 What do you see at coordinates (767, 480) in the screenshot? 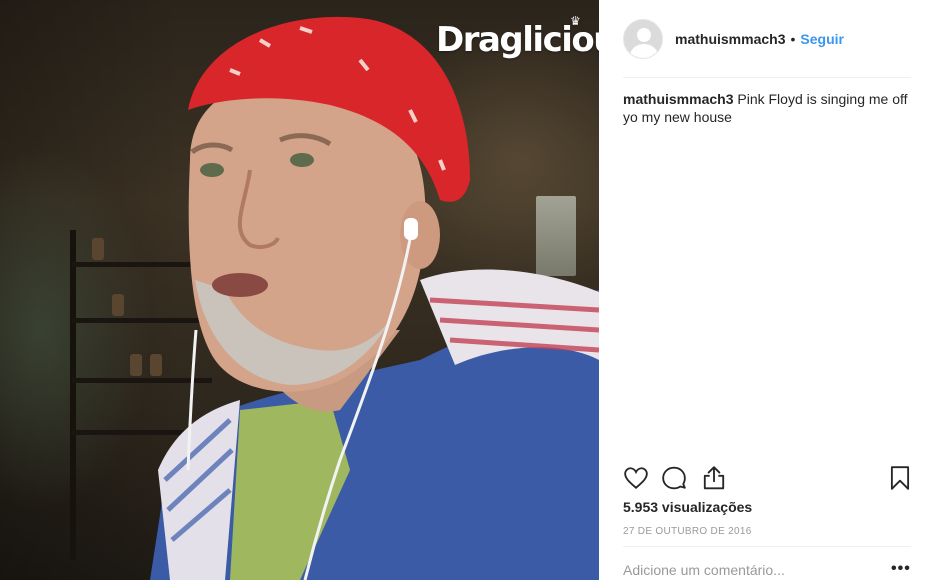
I see `action-bar` at bounding box center [767, 480].